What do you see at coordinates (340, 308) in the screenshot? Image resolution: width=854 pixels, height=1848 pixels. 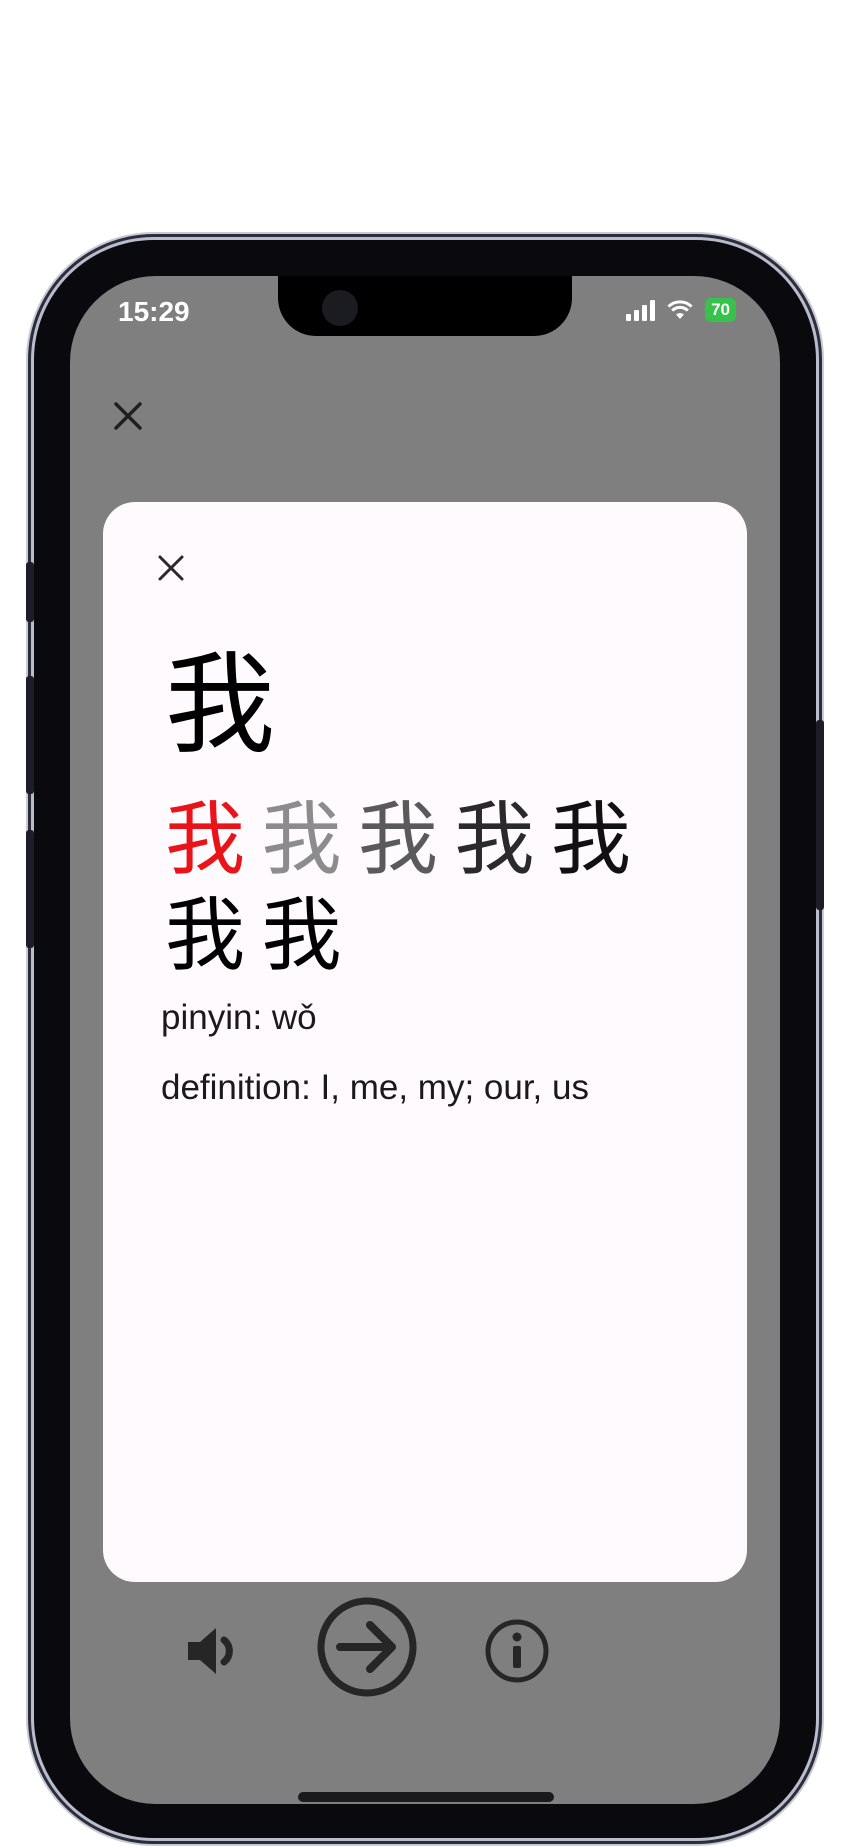 I see `front-camera` at bounding box center [340, 308].